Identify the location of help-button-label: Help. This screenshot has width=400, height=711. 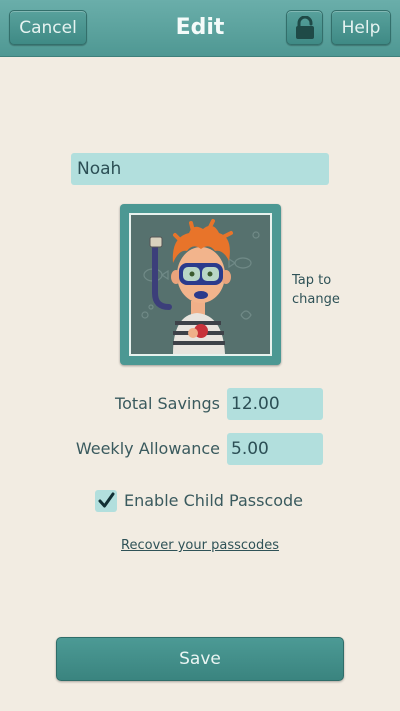
(361, 27).